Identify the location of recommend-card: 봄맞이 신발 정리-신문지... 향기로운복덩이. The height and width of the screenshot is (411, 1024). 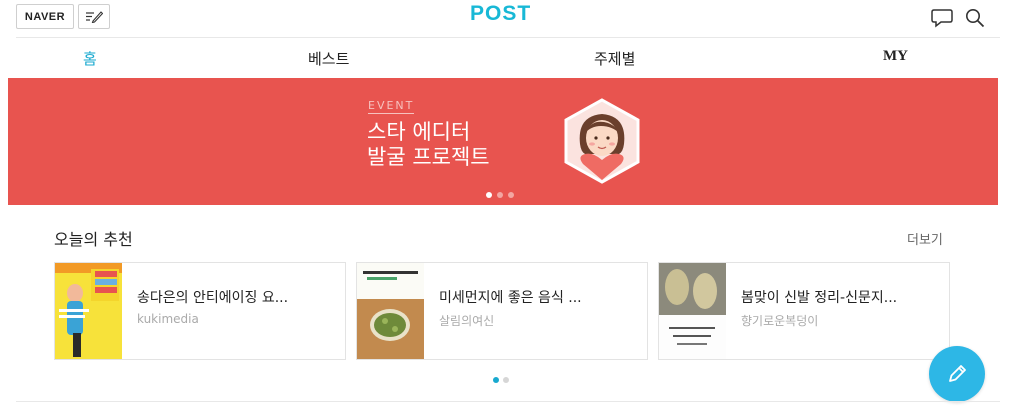
(804, 311).